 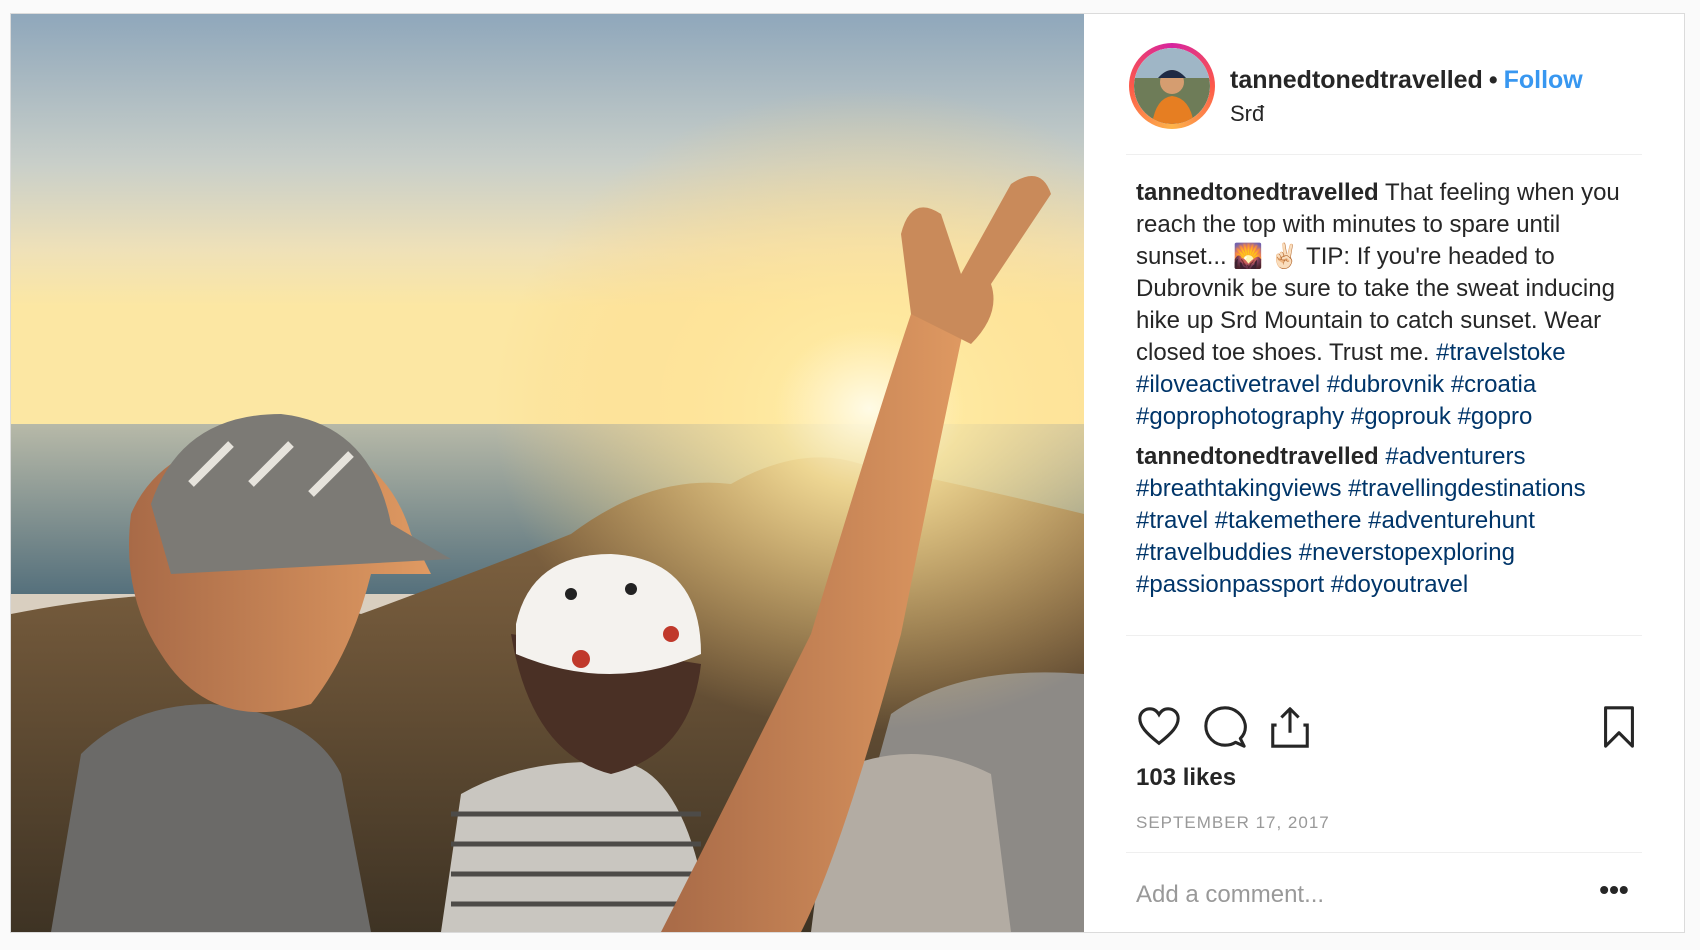 I want to click on location-link: Srđ, so click(x=1247, y=114).